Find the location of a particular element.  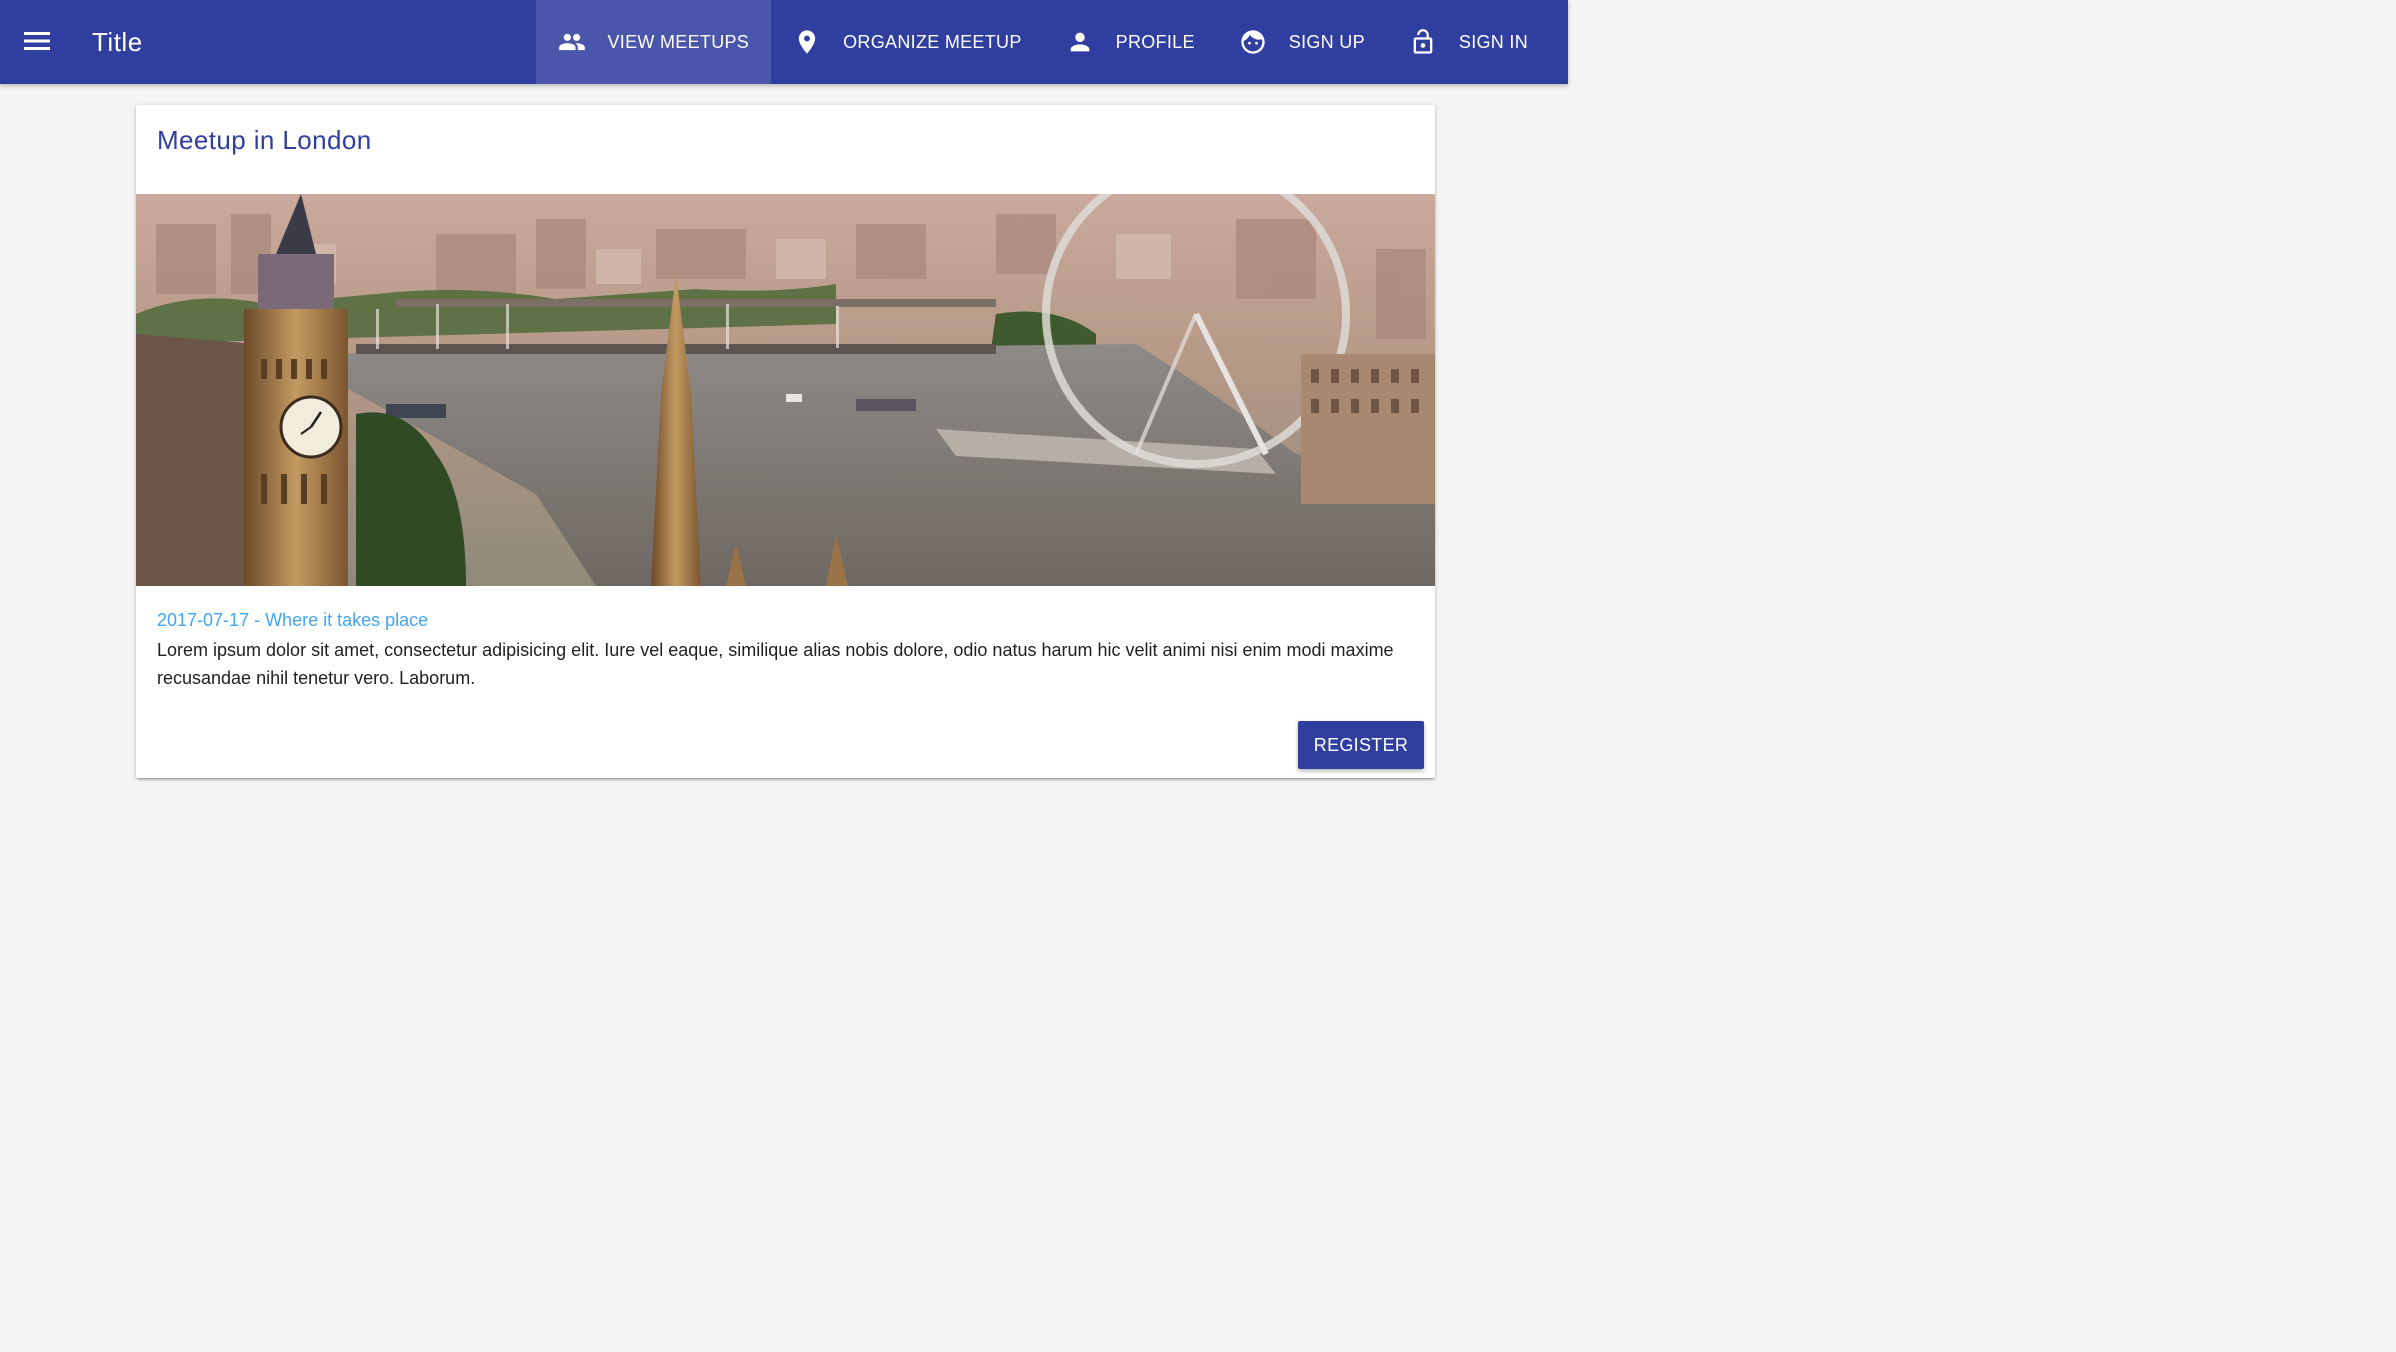

lock-open-icon is located at coordinates (1423, 42).